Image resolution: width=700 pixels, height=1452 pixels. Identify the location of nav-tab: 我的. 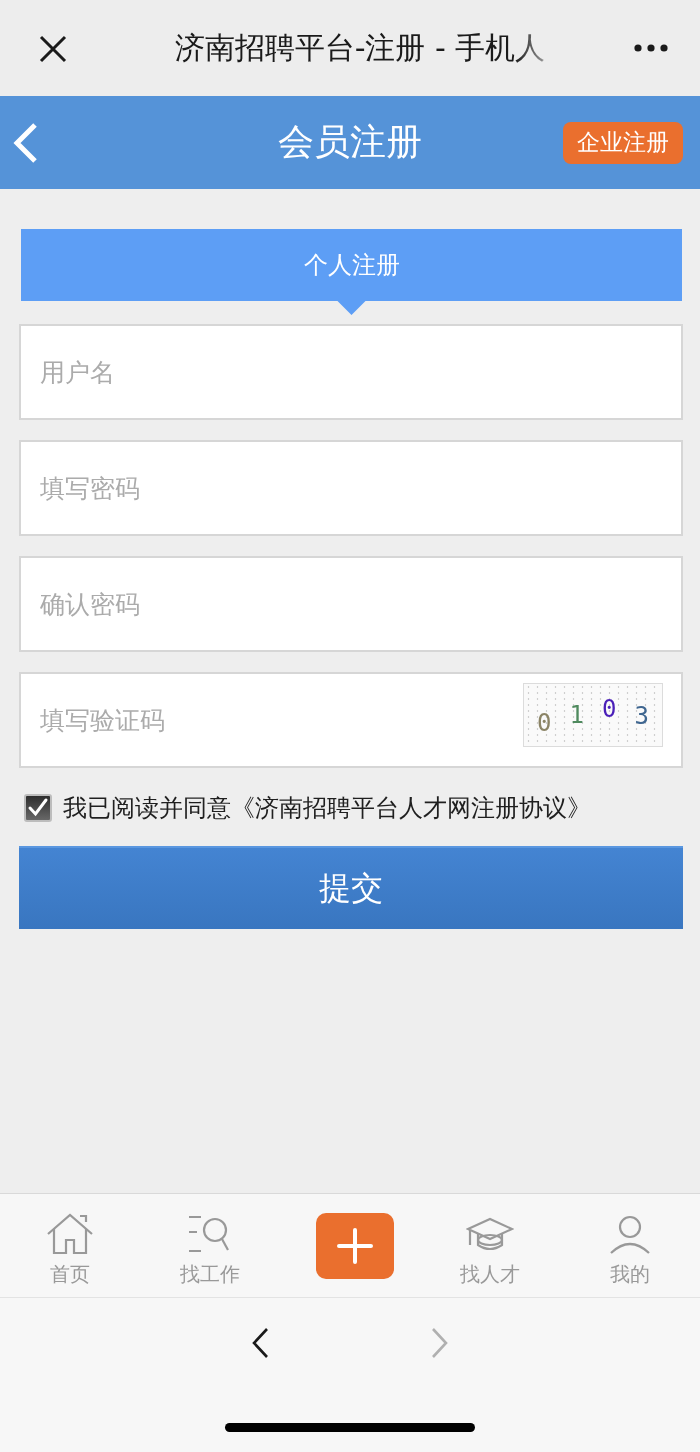
(630, 1245).